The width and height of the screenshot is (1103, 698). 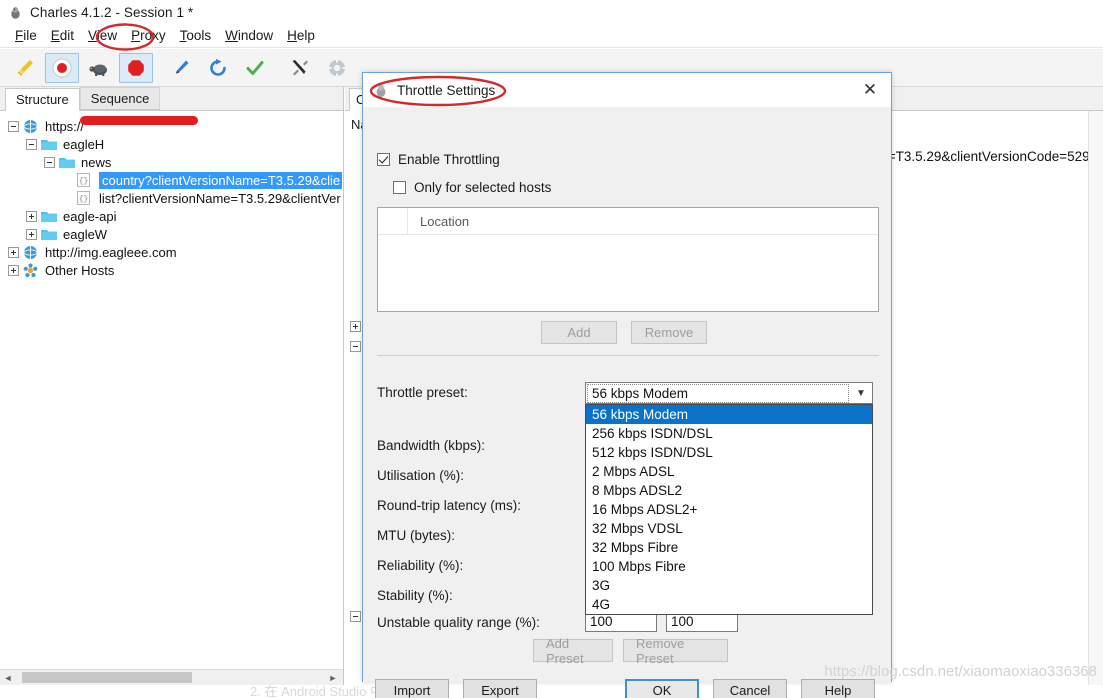 What do you see at coordinates (500, 688) in the screenshot?
I see `export-button: Export` at bounding box center [500, 688].